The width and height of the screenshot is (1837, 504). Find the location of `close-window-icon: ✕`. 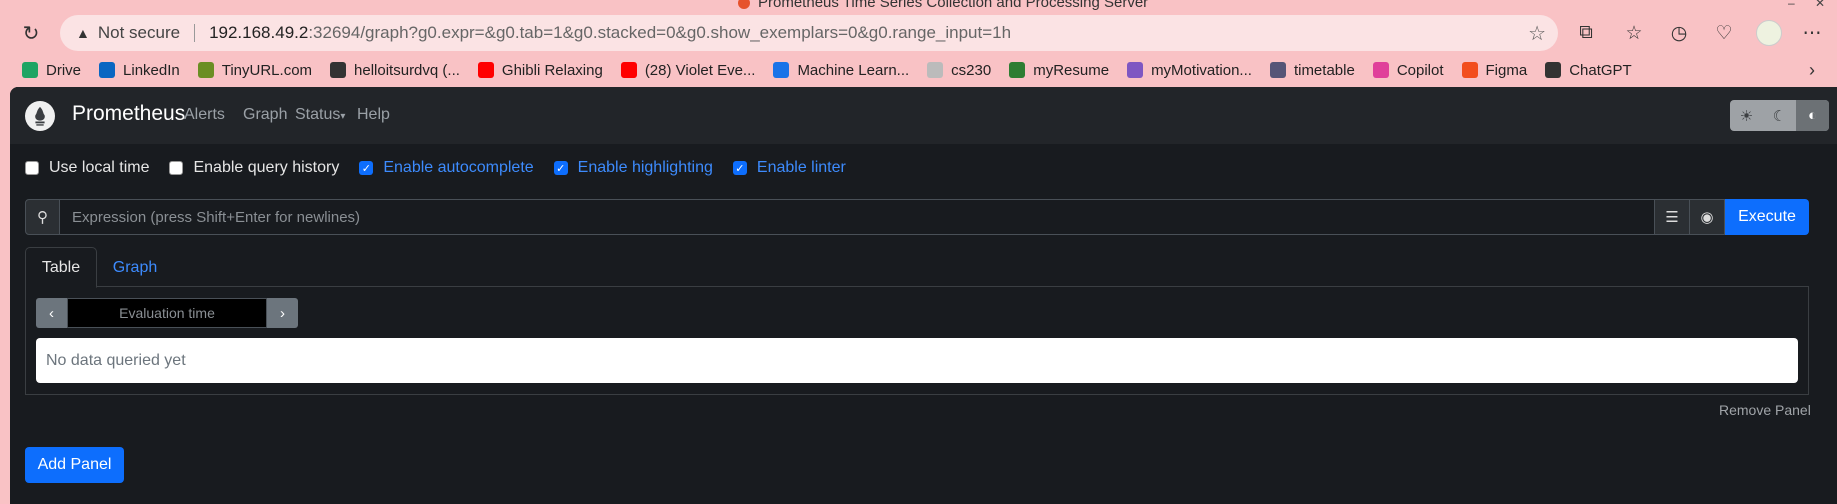

close-window-icon: ✕ is located at coordinates (1820, 5).